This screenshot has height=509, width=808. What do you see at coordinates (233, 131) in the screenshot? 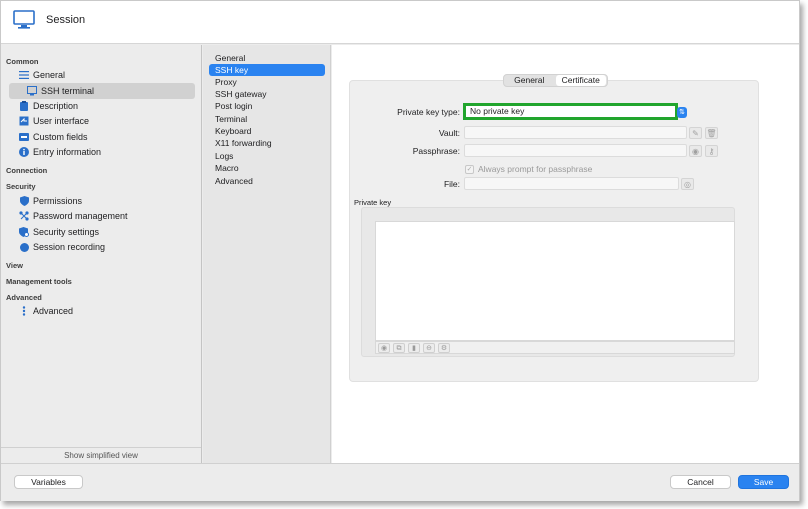
I see `list-item-keyboard: Keyboard` at bounding box center [233, 131].